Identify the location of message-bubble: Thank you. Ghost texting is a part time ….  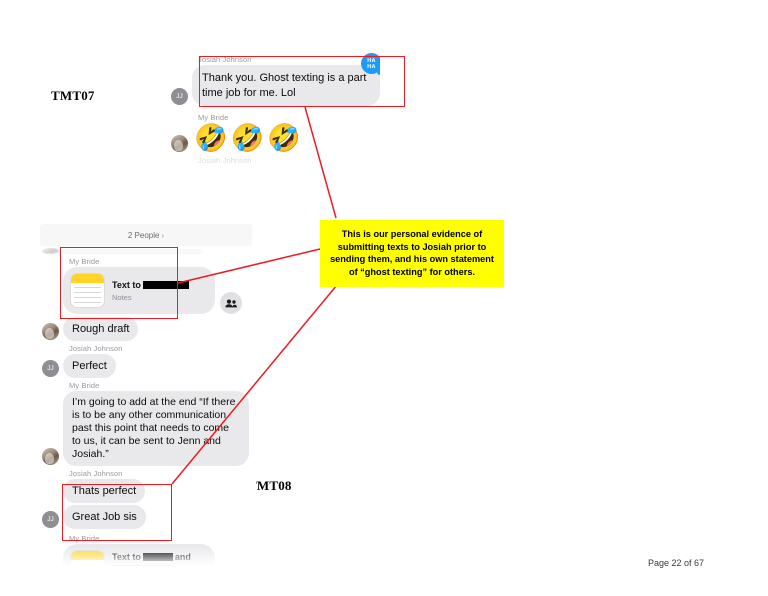
(286, 85).